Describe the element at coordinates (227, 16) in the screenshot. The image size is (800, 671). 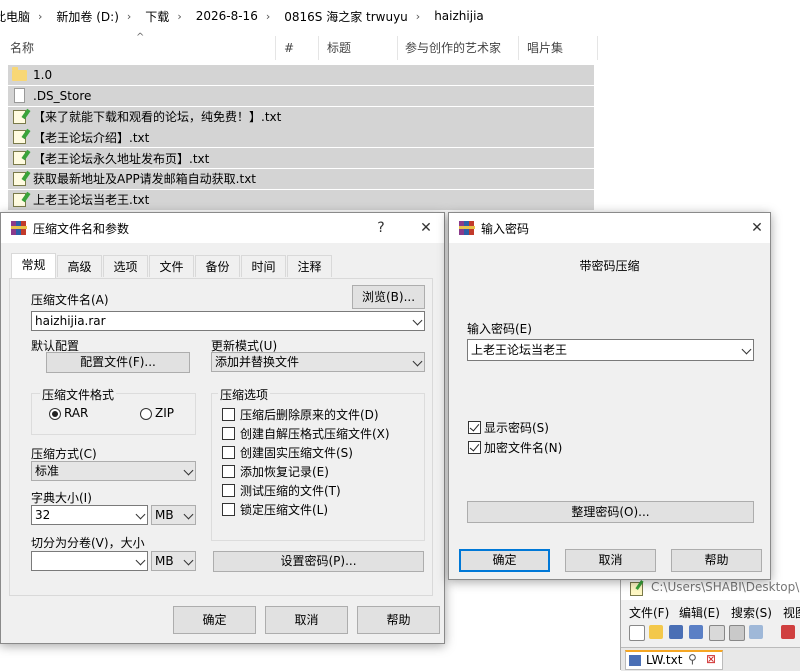
I see `breadcrumb-date-folder: 2026-8-16` at that location.